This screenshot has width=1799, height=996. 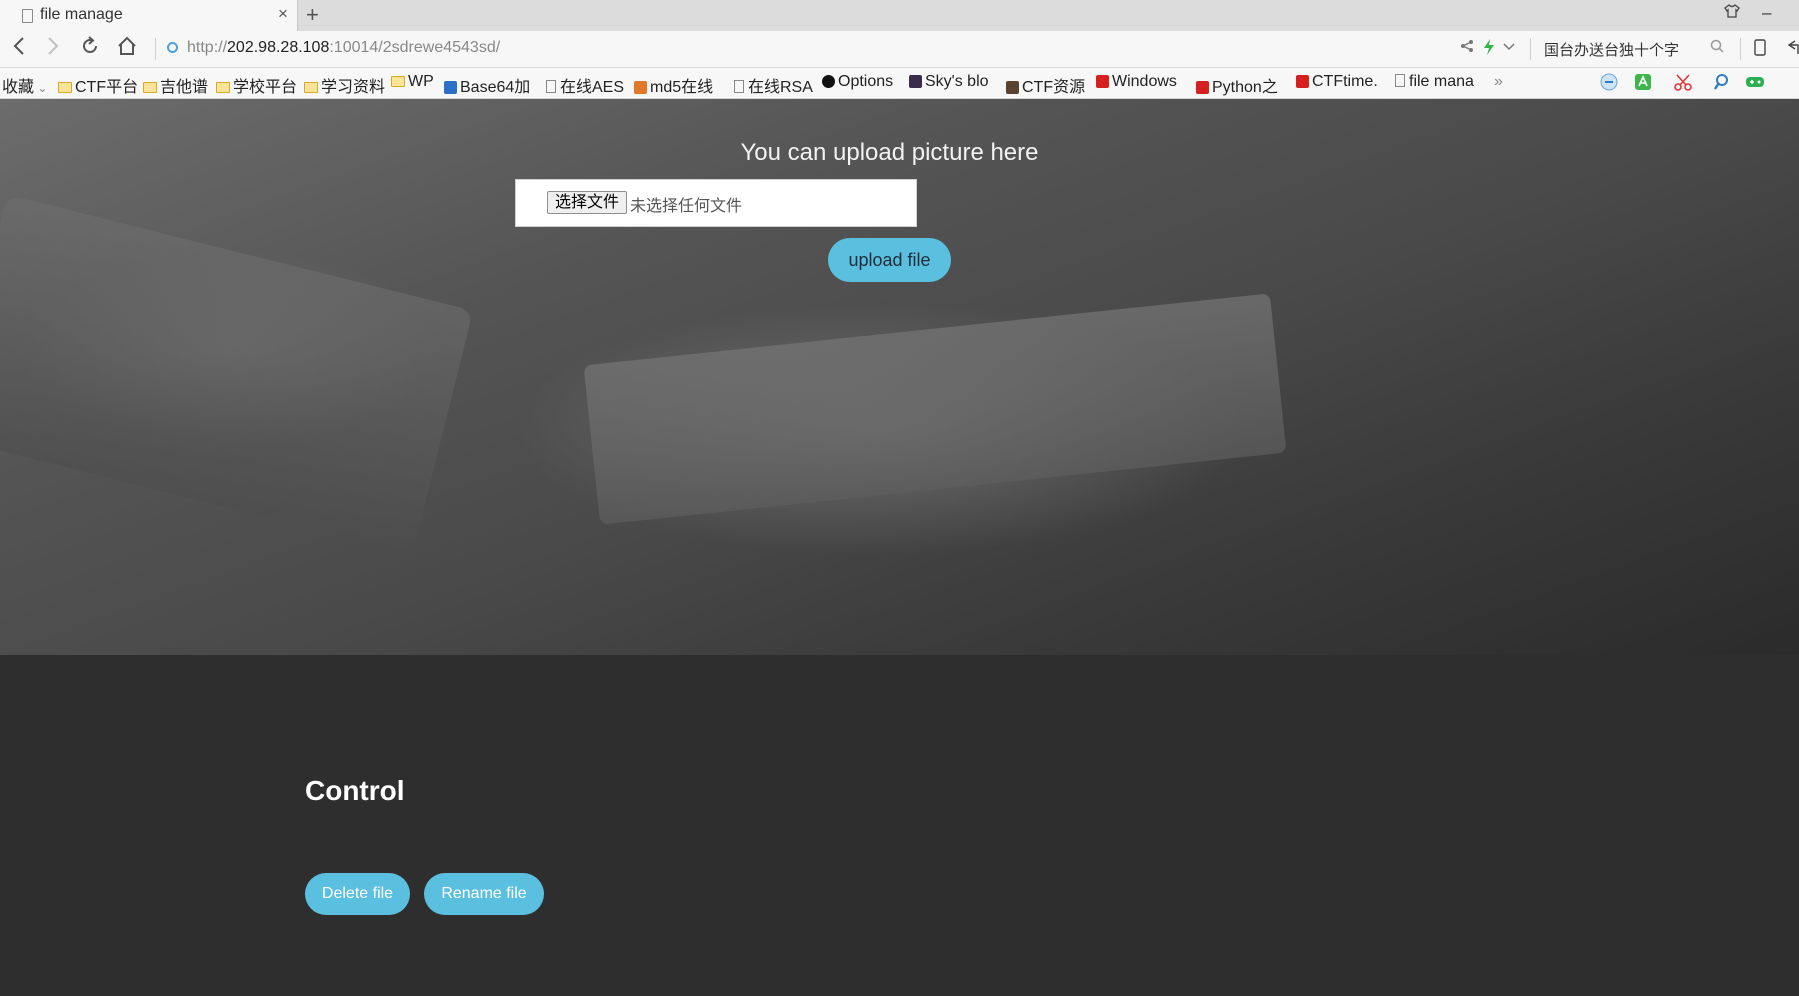 I want to click on bookmark-link: file mana, so click(x=1434, y=82).